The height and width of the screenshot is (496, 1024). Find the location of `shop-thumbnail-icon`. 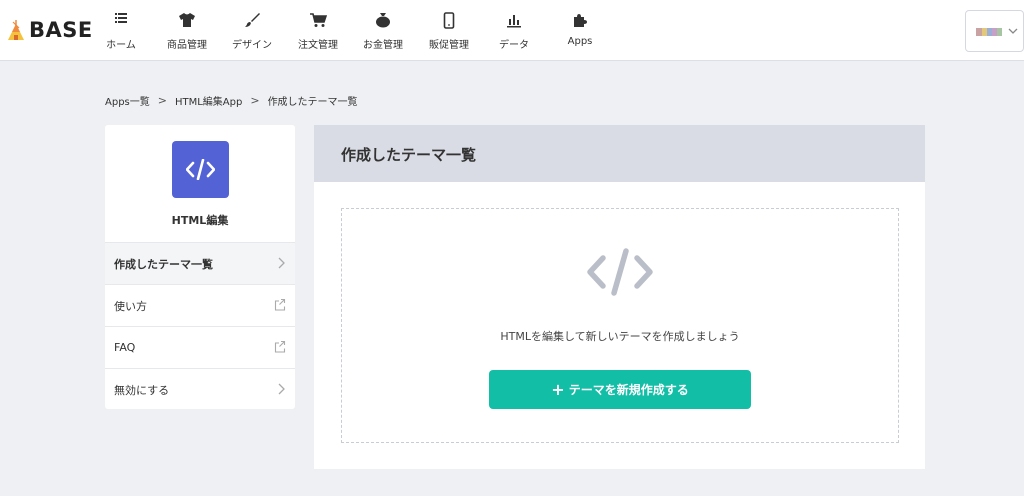

shop-thumbnail-icon is located at coordinates (989, 32).